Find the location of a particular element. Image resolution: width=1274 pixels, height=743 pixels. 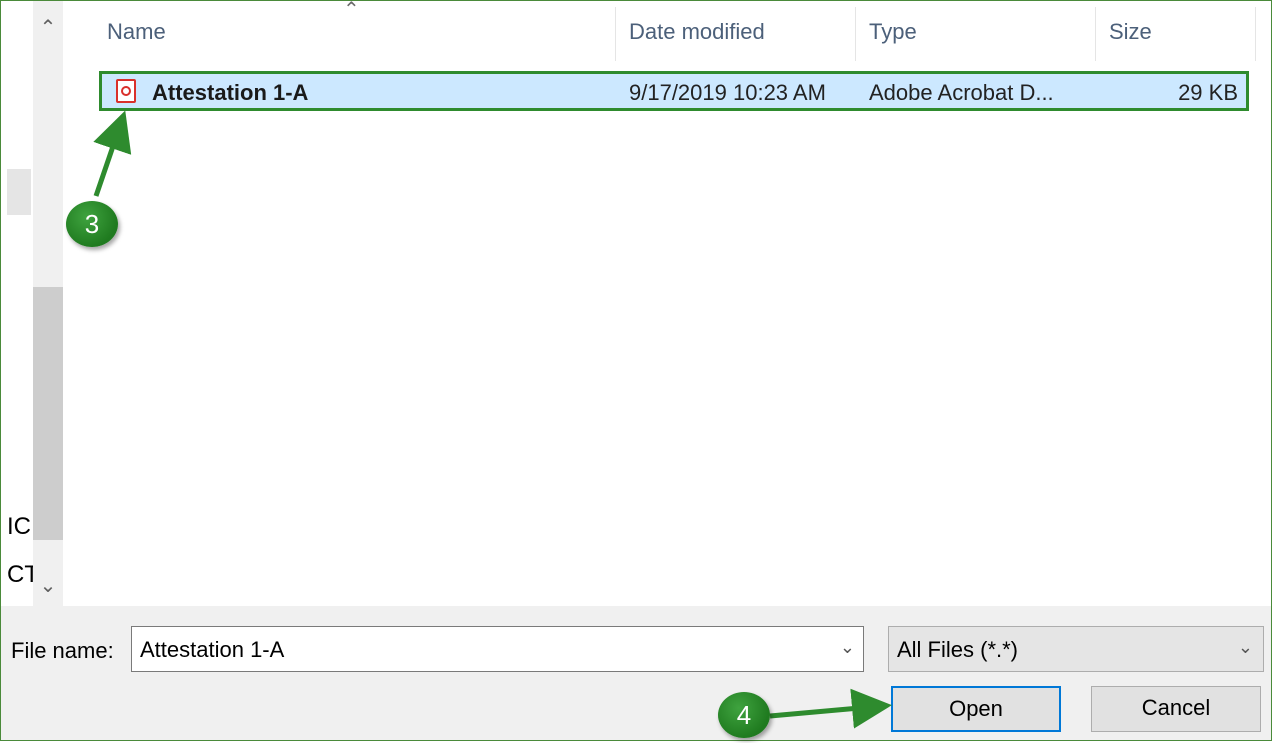

open-button: Open is located at coordinates (976, 709).